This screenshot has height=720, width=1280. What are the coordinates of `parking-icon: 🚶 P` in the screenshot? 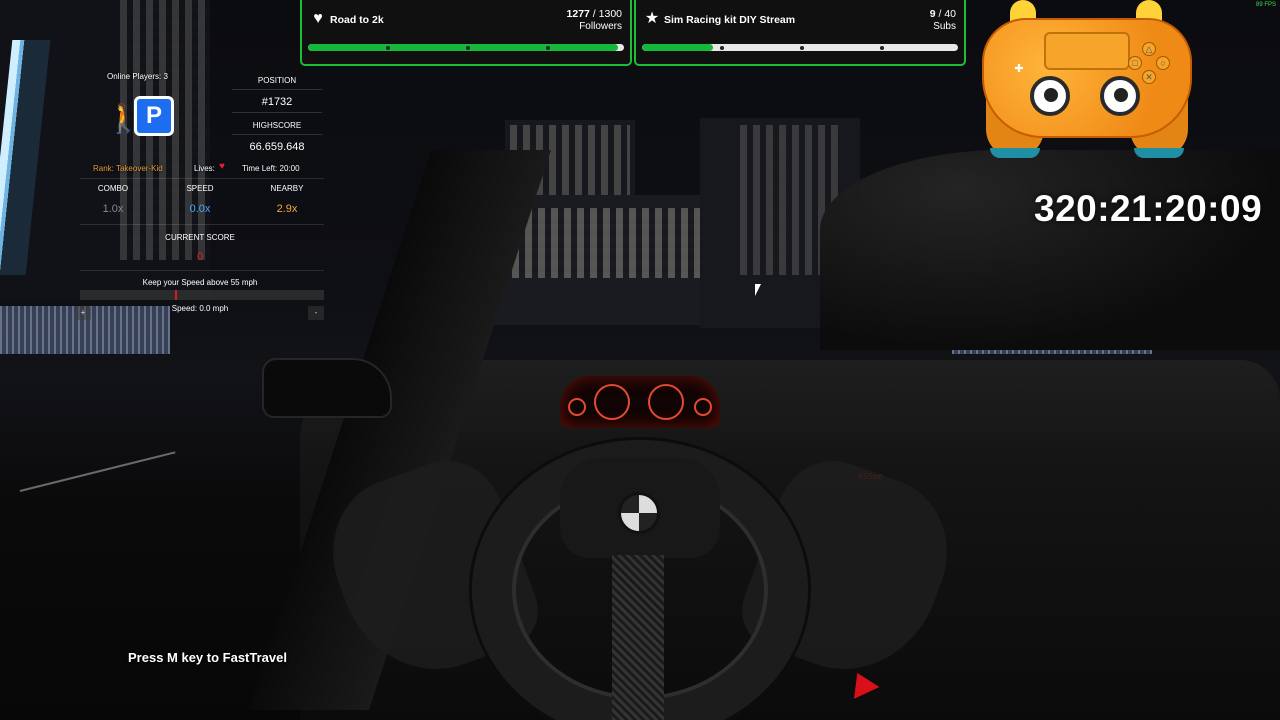 It's located at (140, 117).